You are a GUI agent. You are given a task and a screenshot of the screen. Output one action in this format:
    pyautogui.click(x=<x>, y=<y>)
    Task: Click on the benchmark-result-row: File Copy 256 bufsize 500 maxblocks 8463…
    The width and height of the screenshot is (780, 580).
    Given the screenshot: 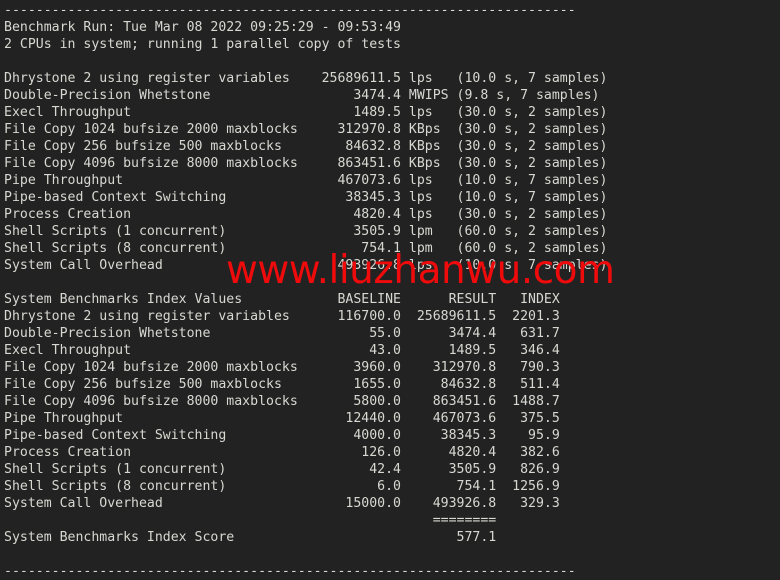 What is the action you would take?
    pyautogui.click(x=306, y=146)
    